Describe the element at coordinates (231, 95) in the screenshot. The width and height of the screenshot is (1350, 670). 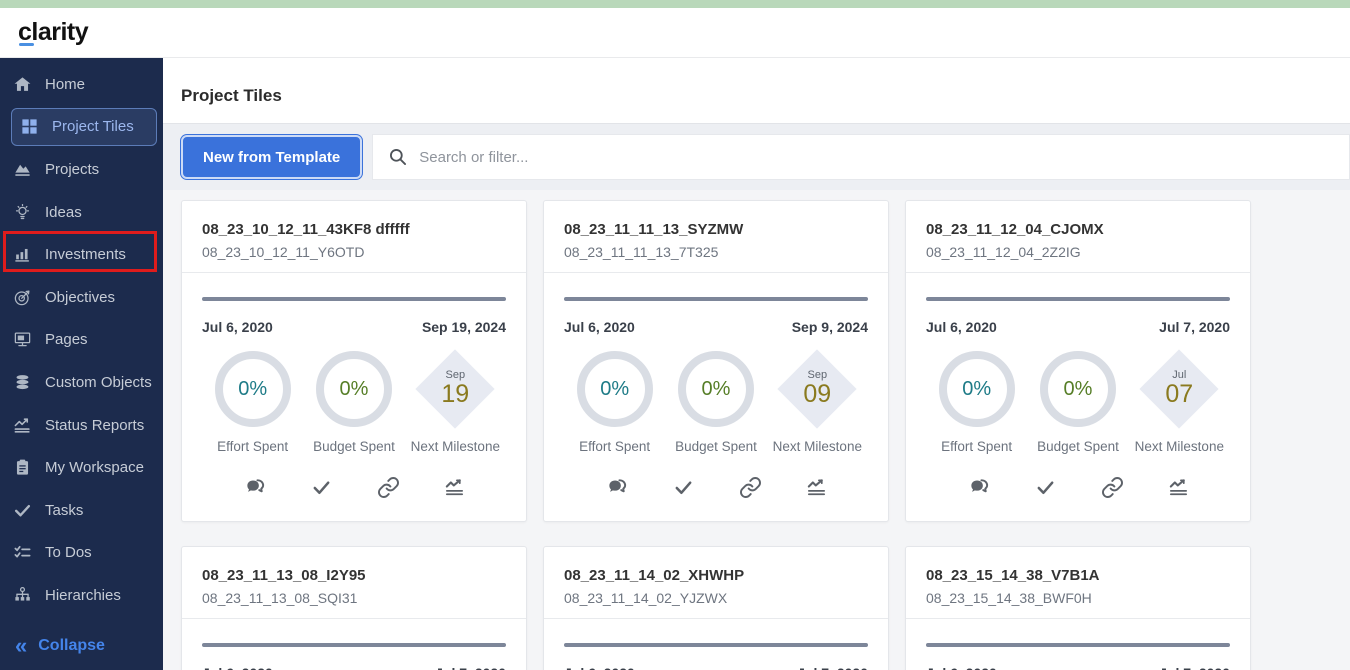
I see `page-title: Project Tiles` at that location.